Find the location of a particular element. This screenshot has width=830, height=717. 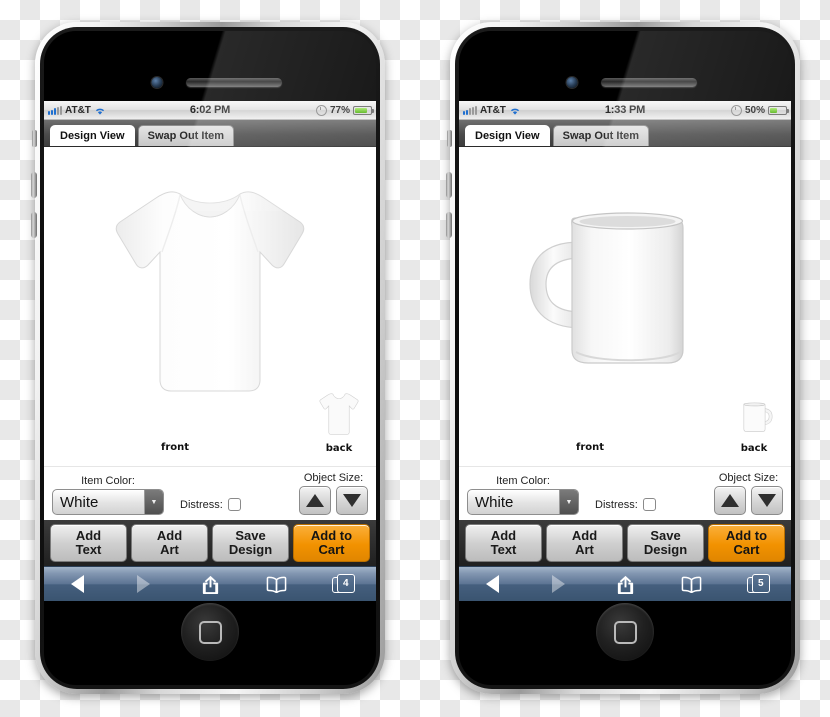

clock-time: 6:02 PM is located at coordinates (210, 110).